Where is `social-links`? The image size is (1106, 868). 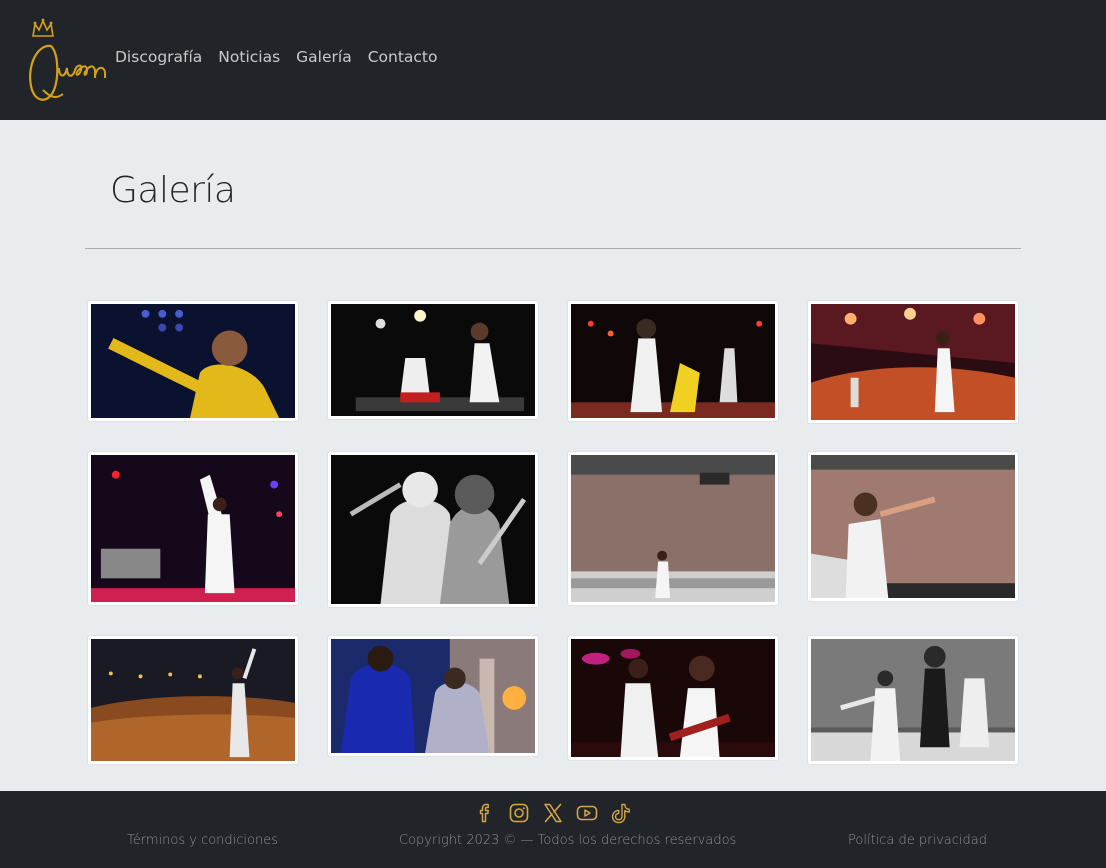 social-links is located at coordinates (553, 813).